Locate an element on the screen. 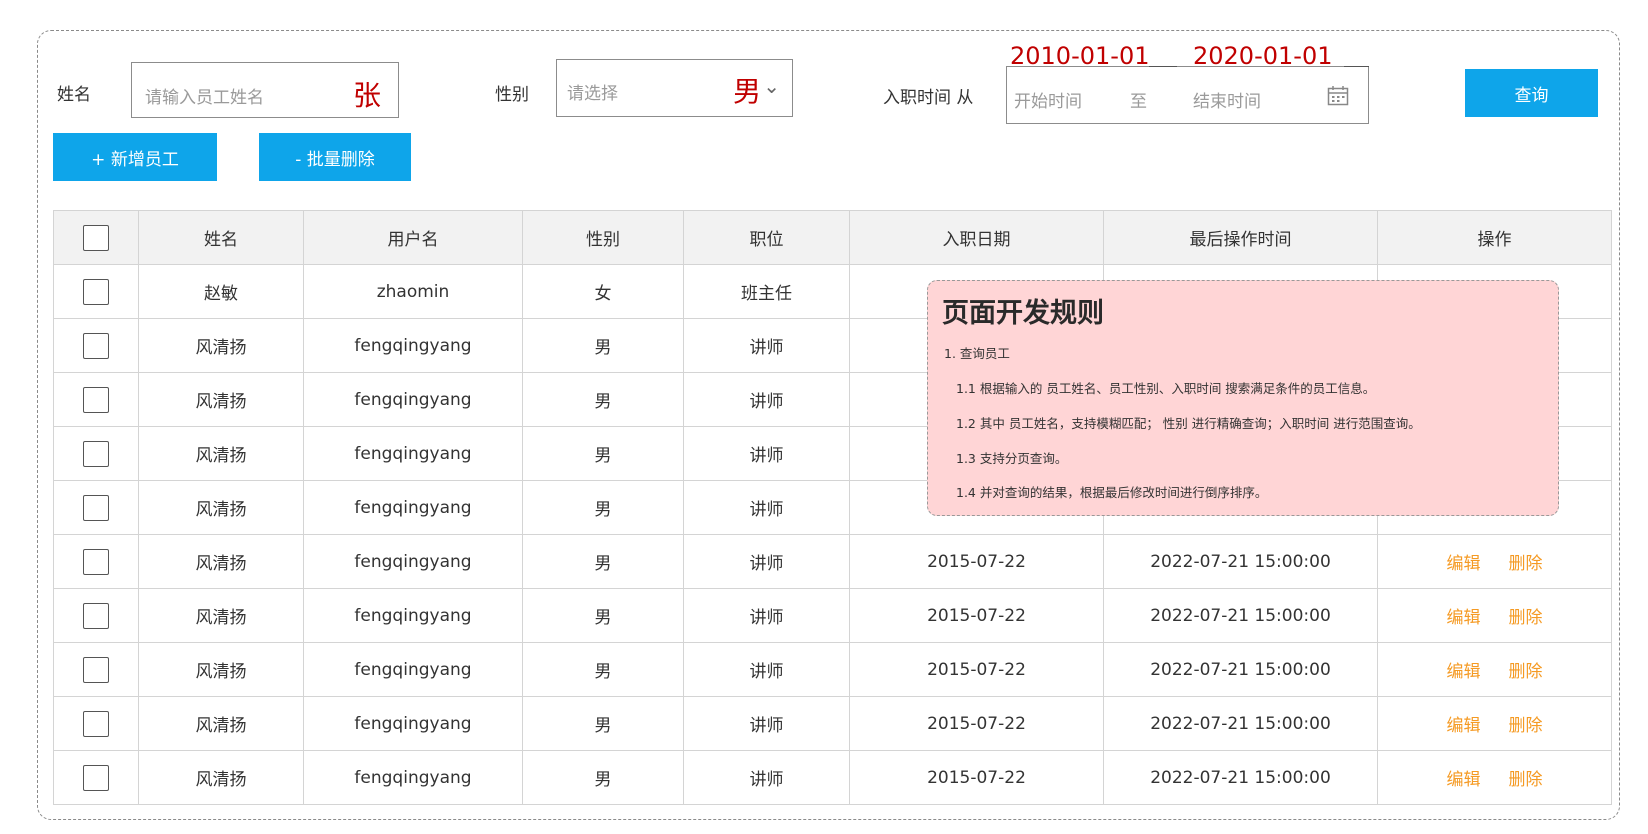  column-header: 入职日期 is located at coordinates (976, 237).